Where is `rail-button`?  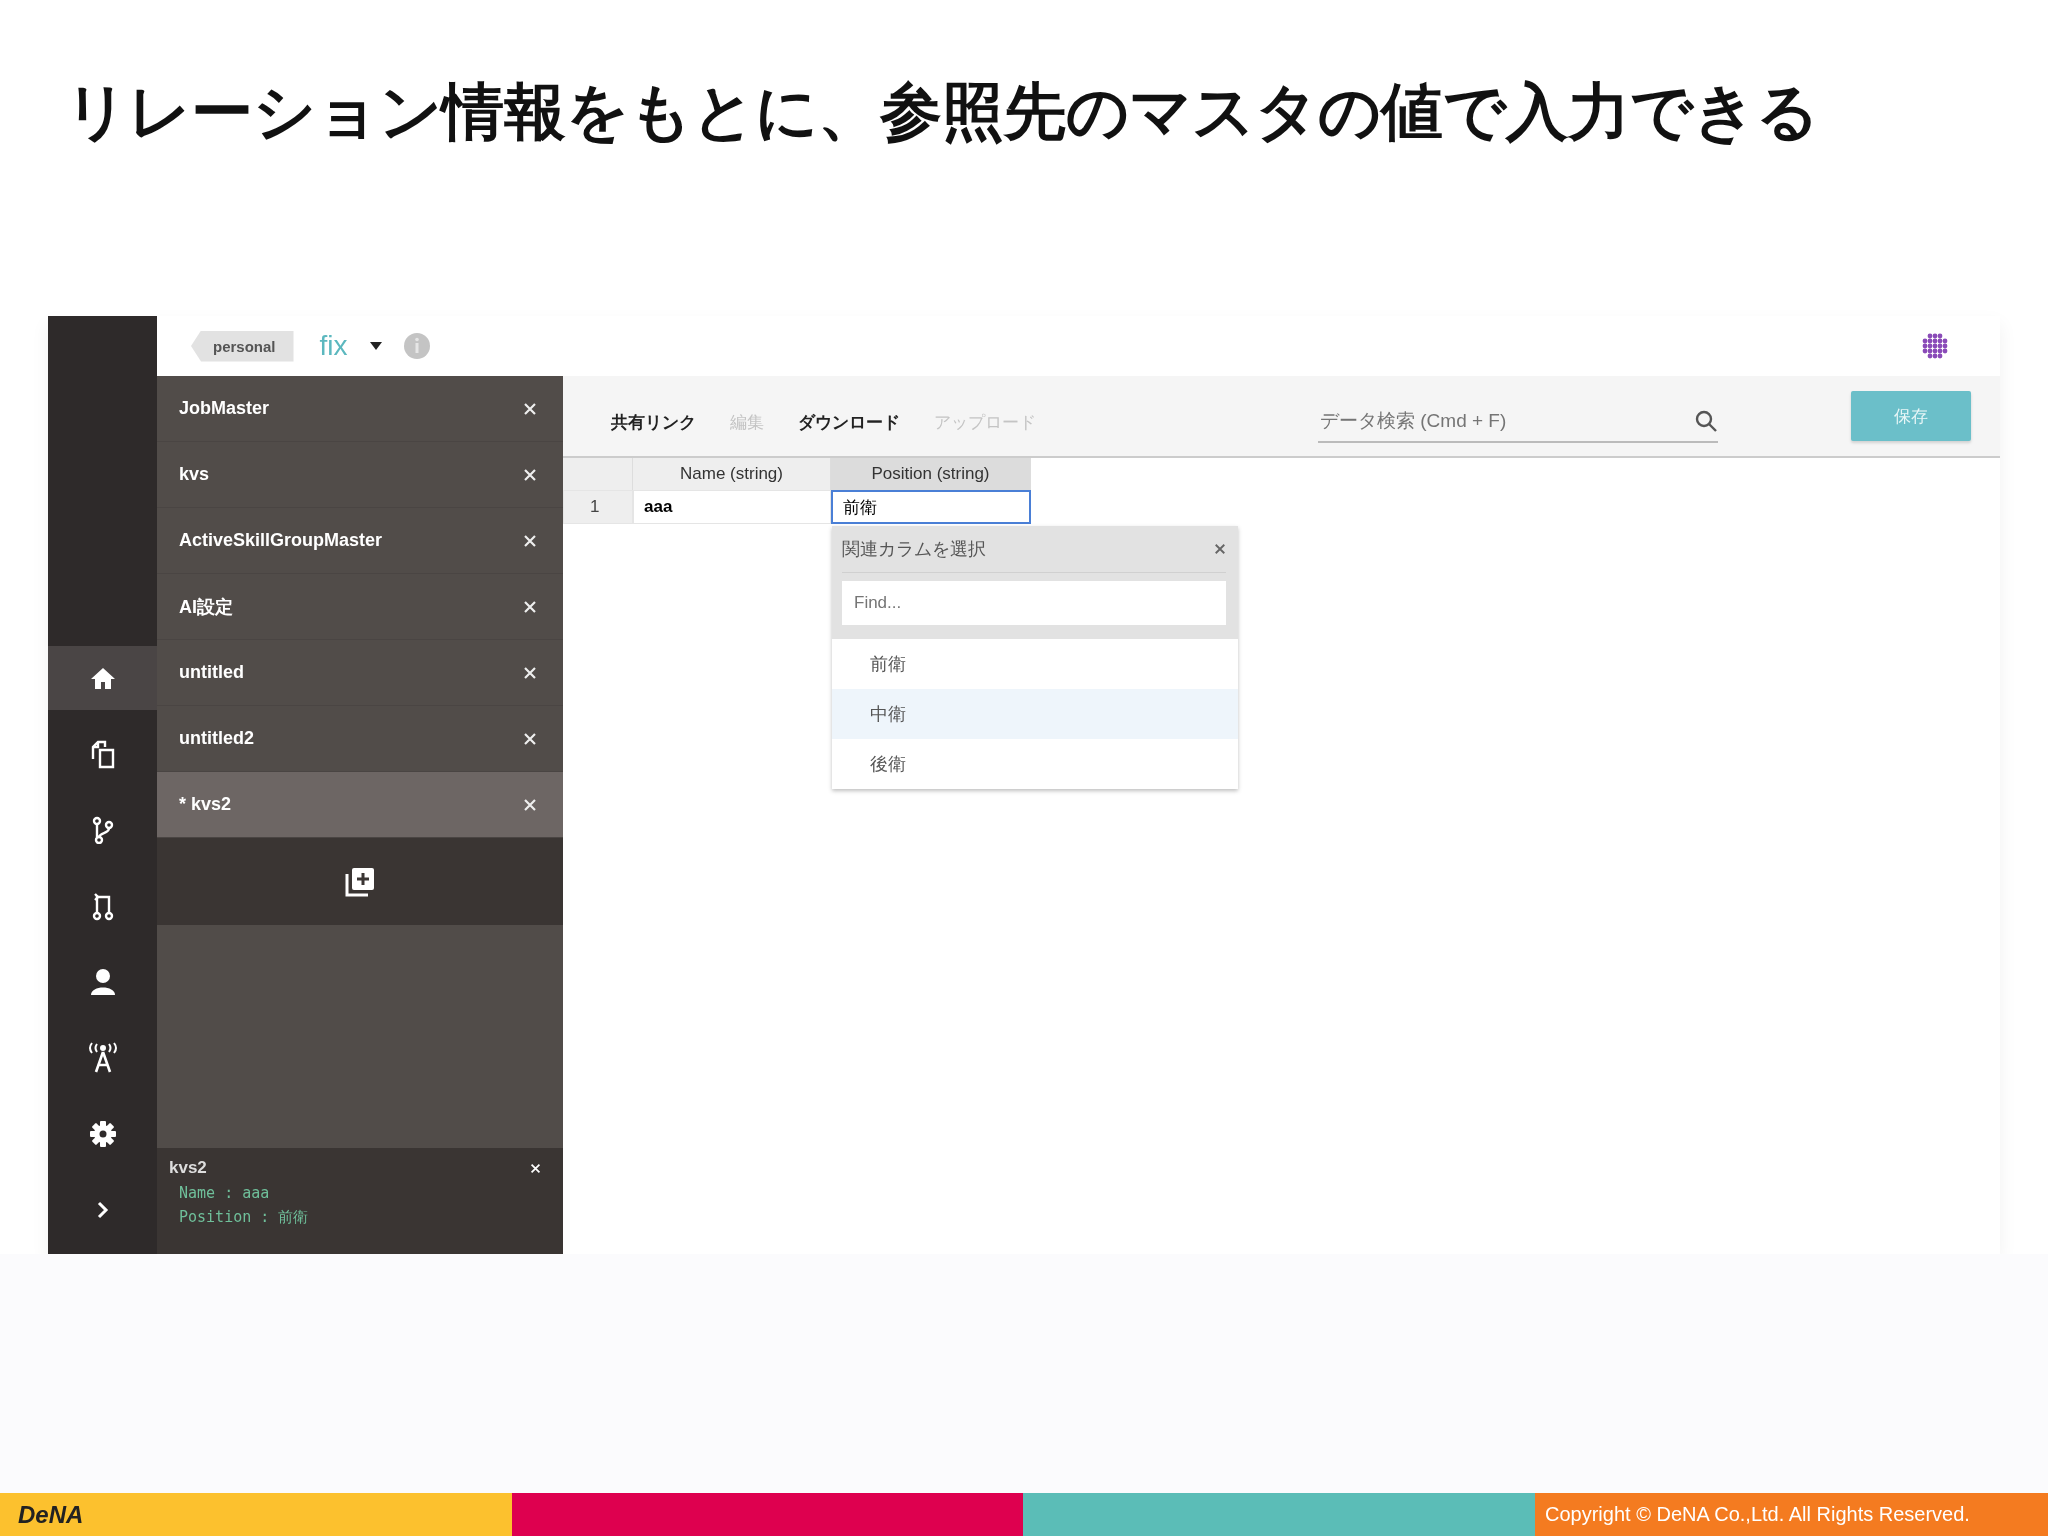
rail-button is located at coordinates (102, 678).